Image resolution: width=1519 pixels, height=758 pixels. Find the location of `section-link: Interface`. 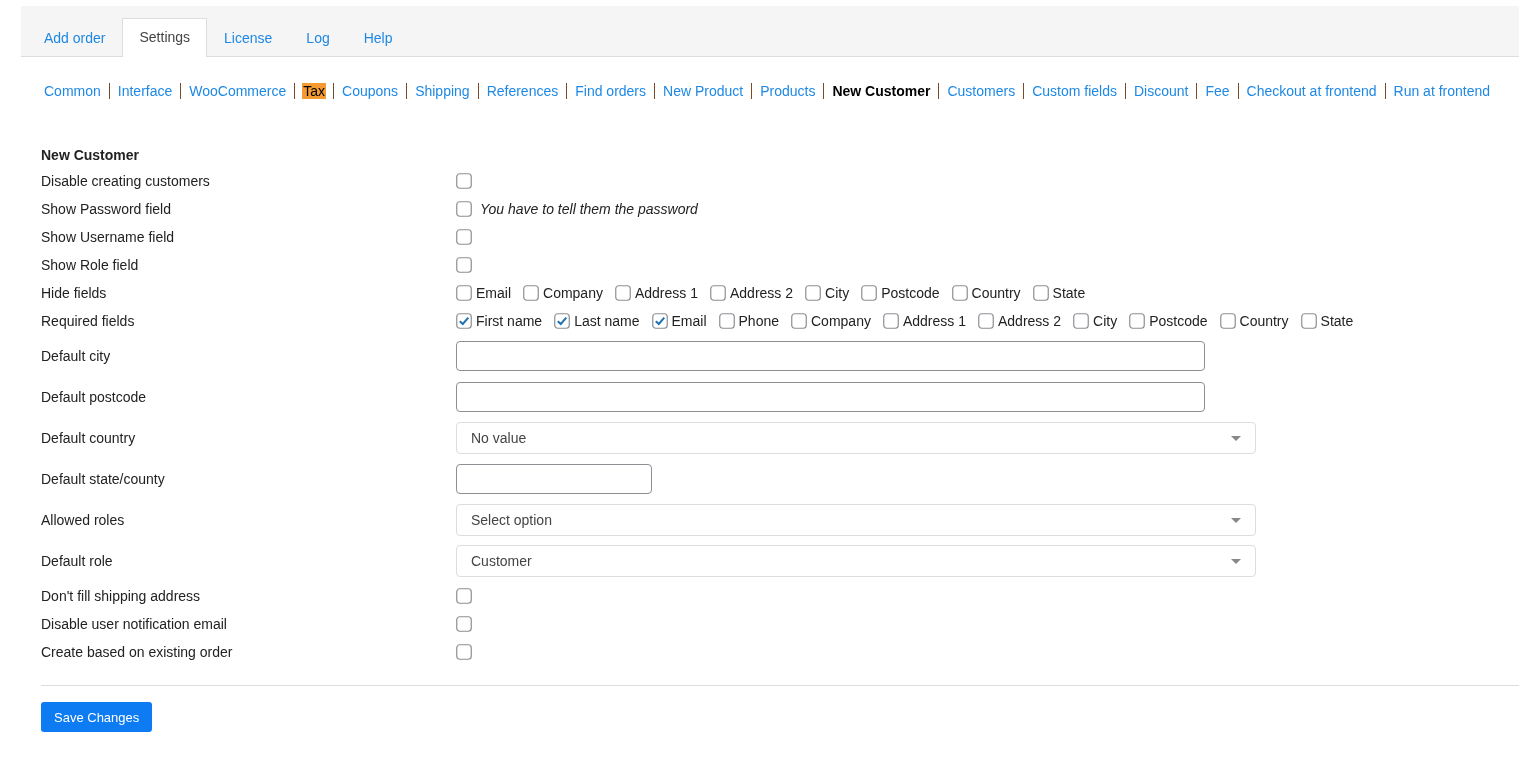

section-link: Interface is located at coordinates (144, 91).